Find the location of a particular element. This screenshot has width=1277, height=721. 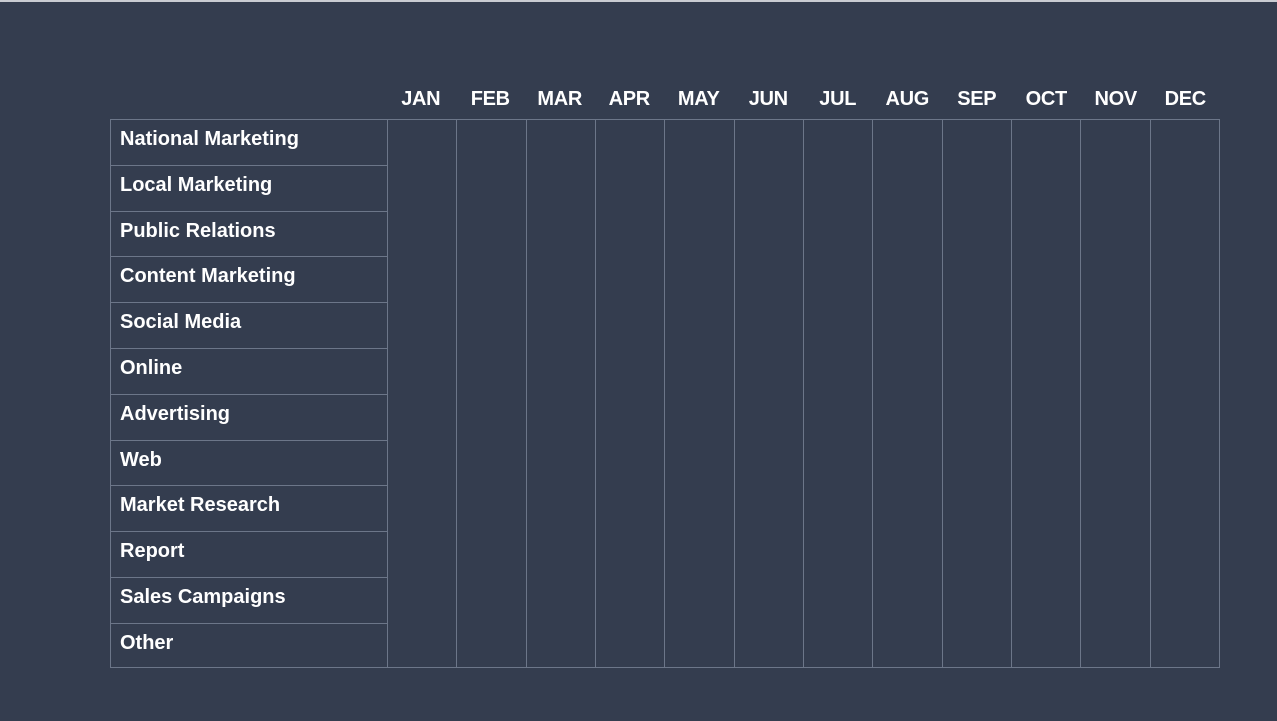

month-header-sep: SEP is located at coordinates (977, 99).